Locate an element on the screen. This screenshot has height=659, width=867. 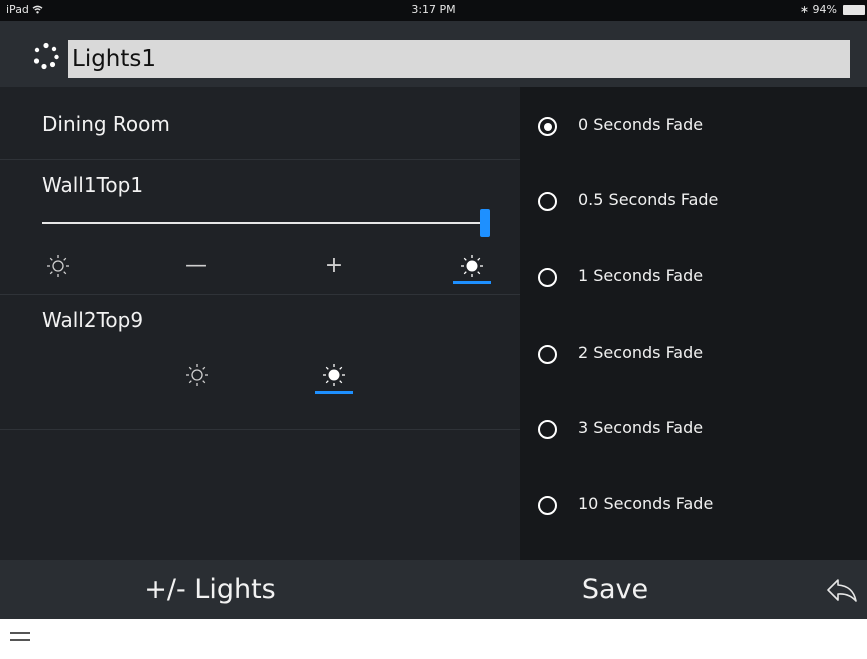
radio-selected is located at coordinates (547, 126).